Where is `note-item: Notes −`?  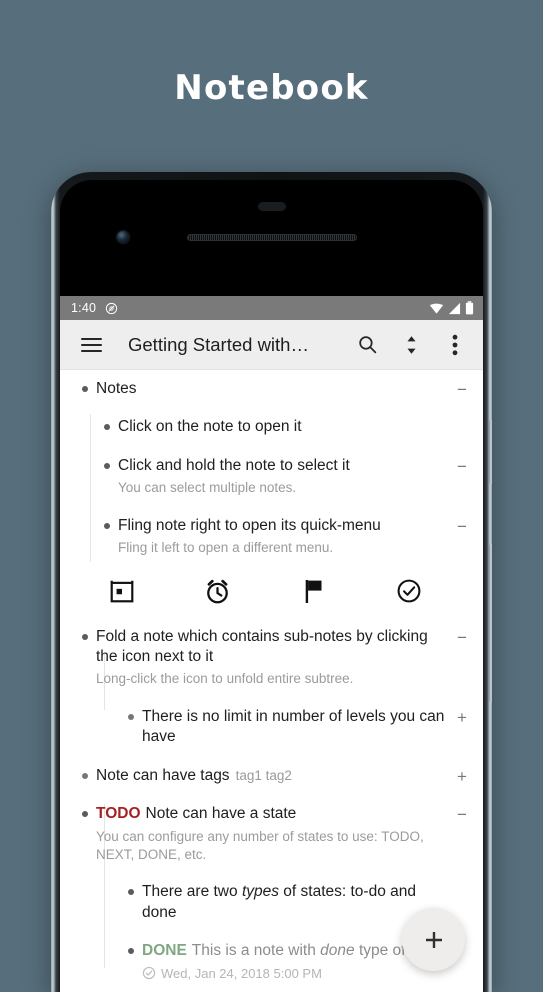
note-item: Notes − is located at coordinates (271, 389).